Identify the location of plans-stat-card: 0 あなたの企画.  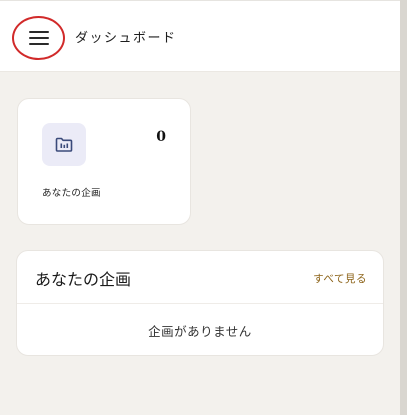
(104, 161).